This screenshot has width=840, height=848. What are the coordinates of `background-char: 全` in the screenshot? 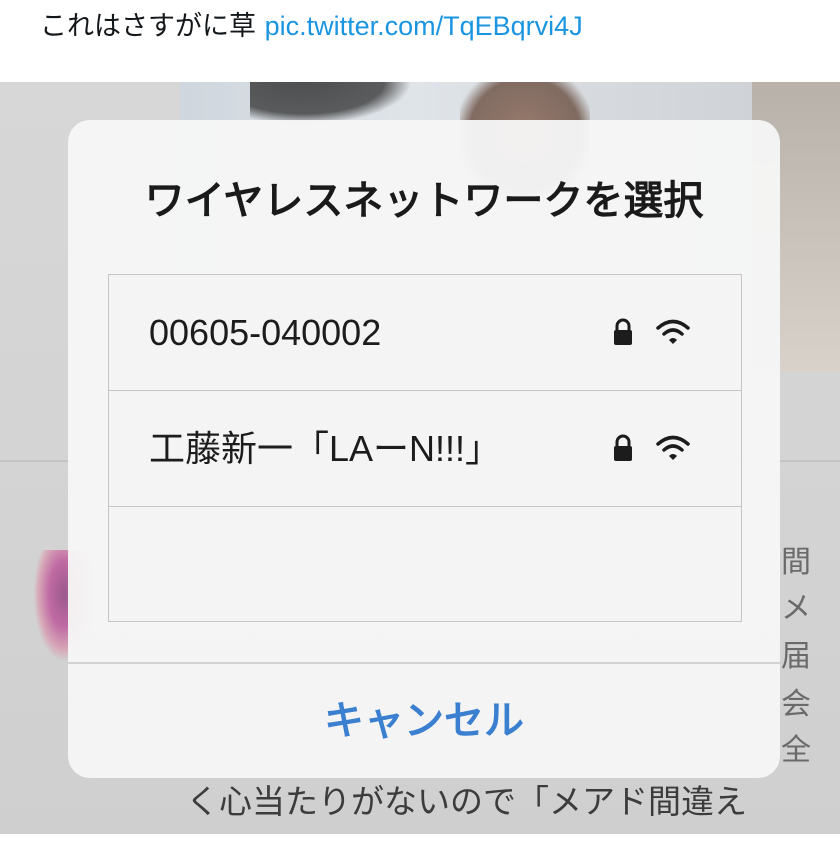 It's located at (796, 750).